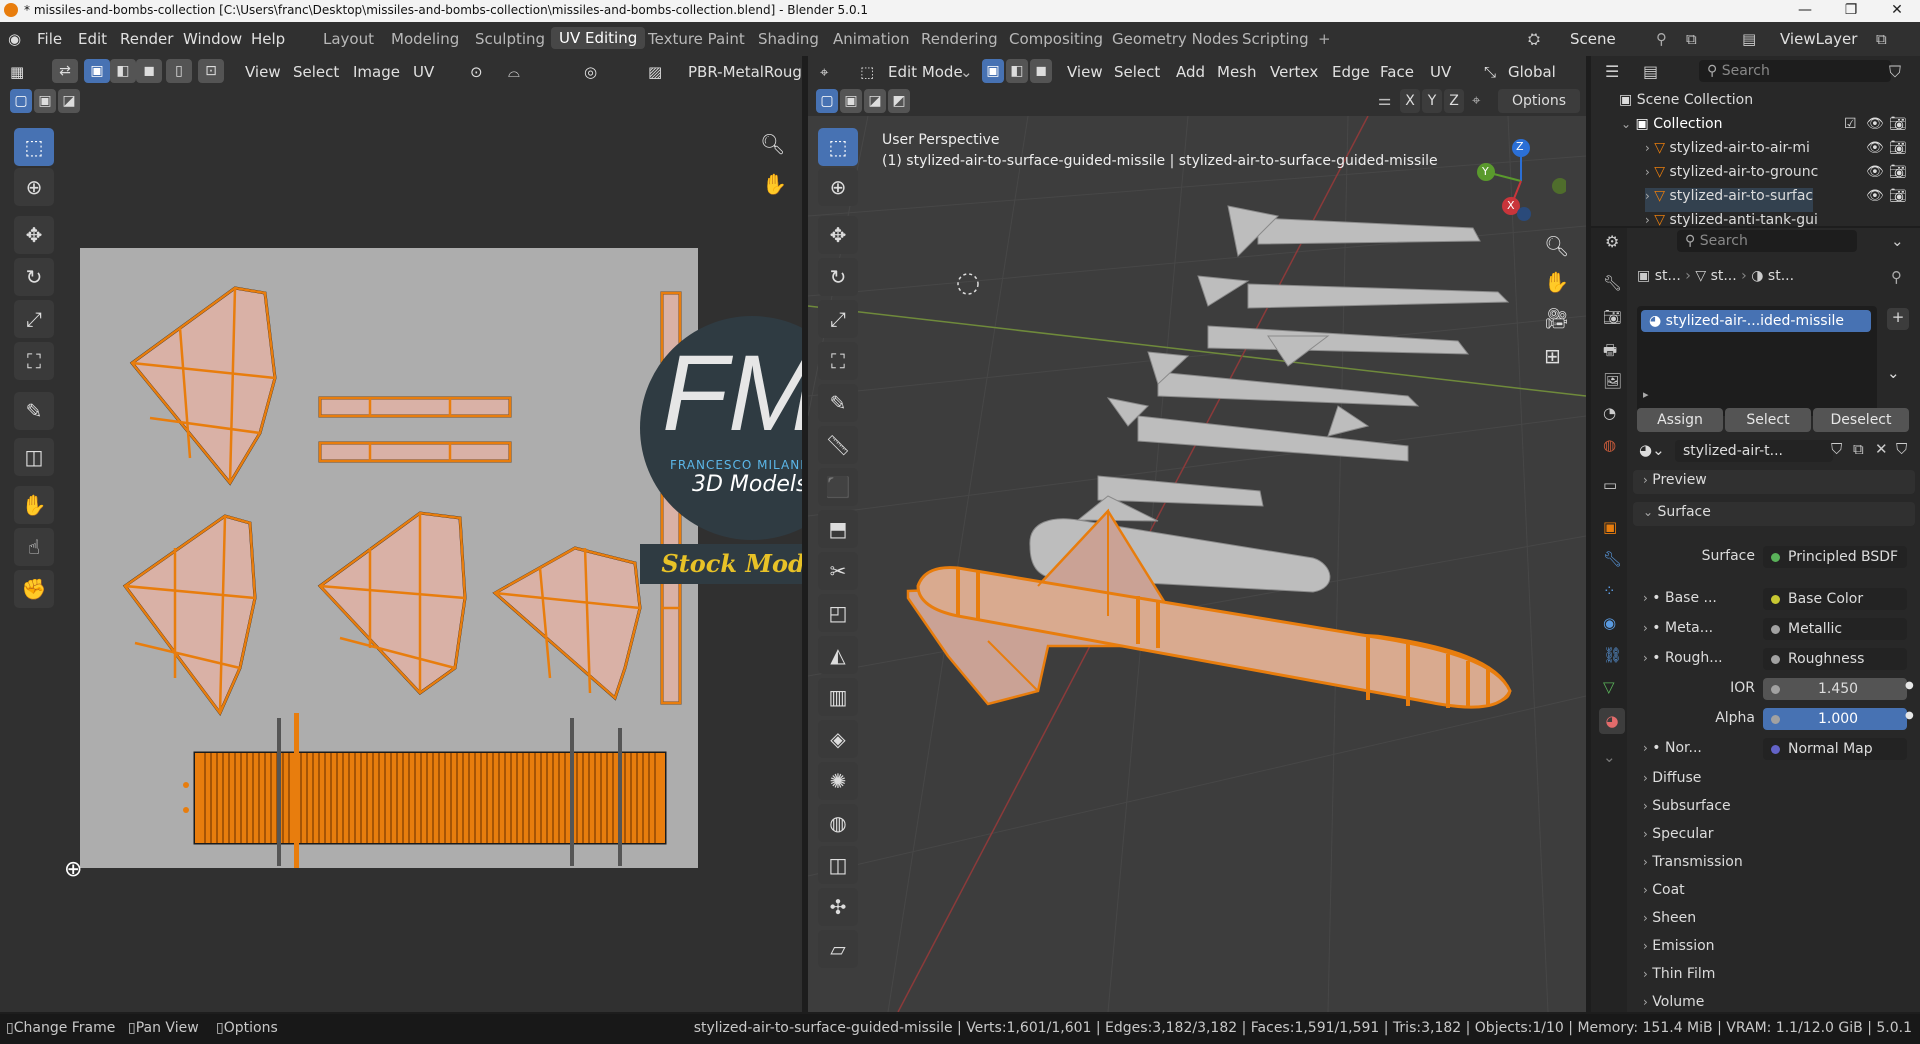  I want to click on section-volume: › Volume, so click(1673, 1003).